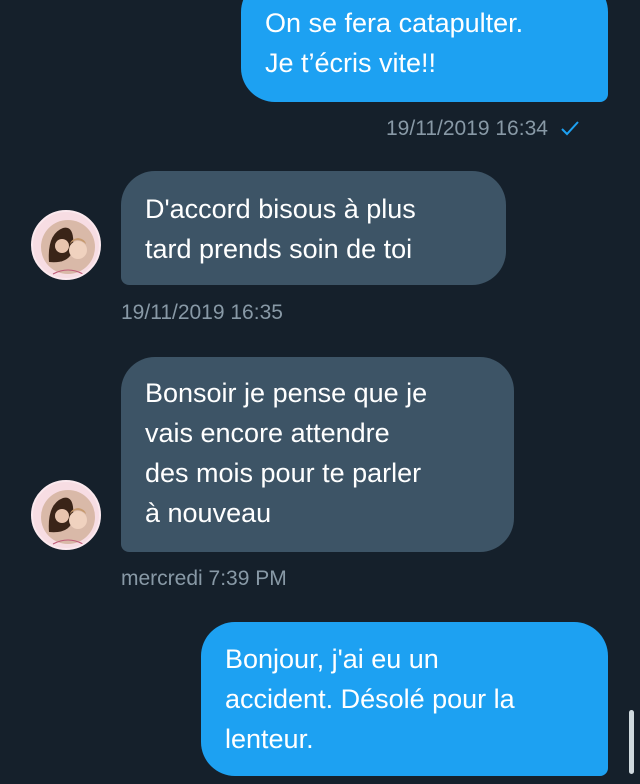 This screenshot has height=784, width=640. Describe the element at coordinates (280, 209) in the screenshot. I see `message-text-line: D'accord bisous à plus` at that location.